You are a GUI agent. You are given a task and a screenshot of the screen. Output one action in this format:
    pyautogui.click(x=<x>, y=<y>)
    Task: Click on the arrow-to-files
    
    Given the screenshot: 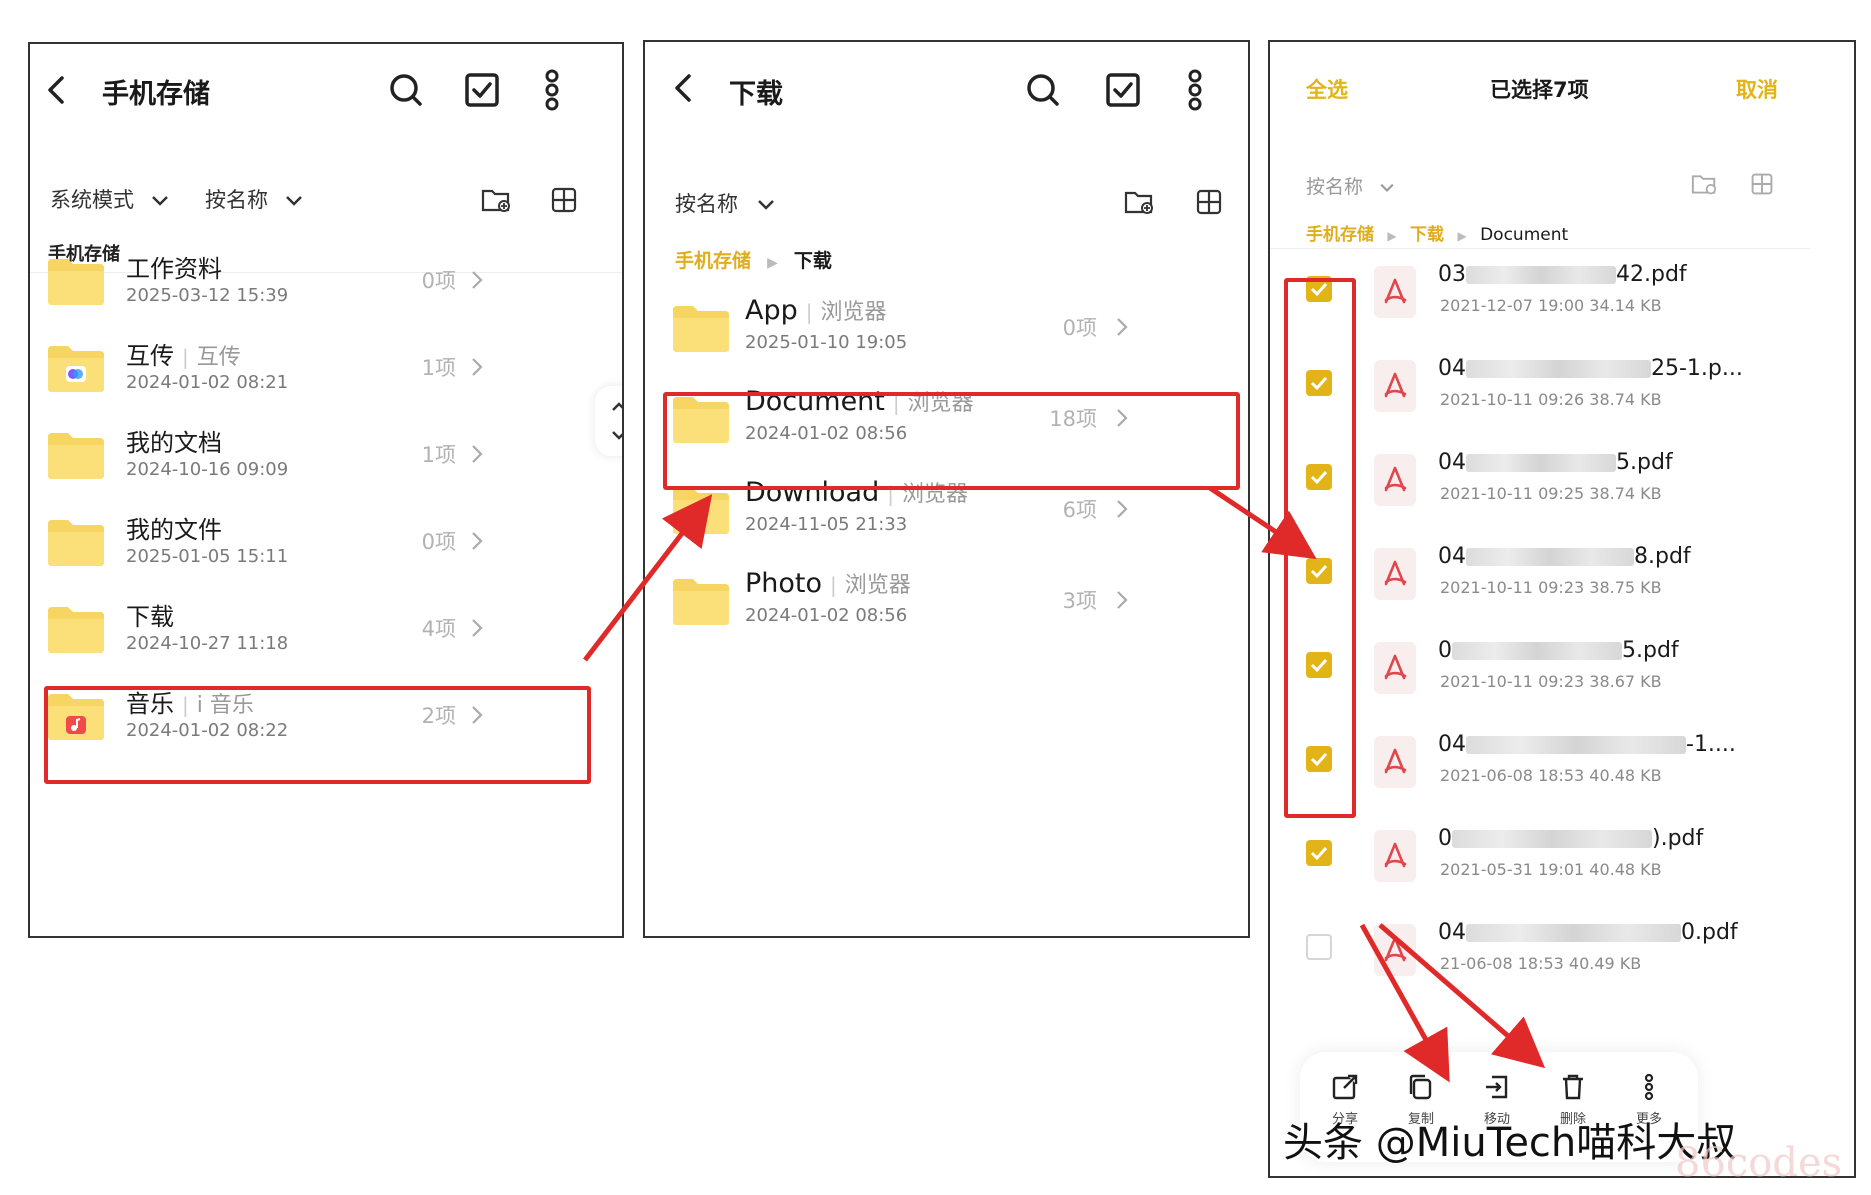 What is the action you would take?
    pyautogui.click(x=1262, y=522)
    